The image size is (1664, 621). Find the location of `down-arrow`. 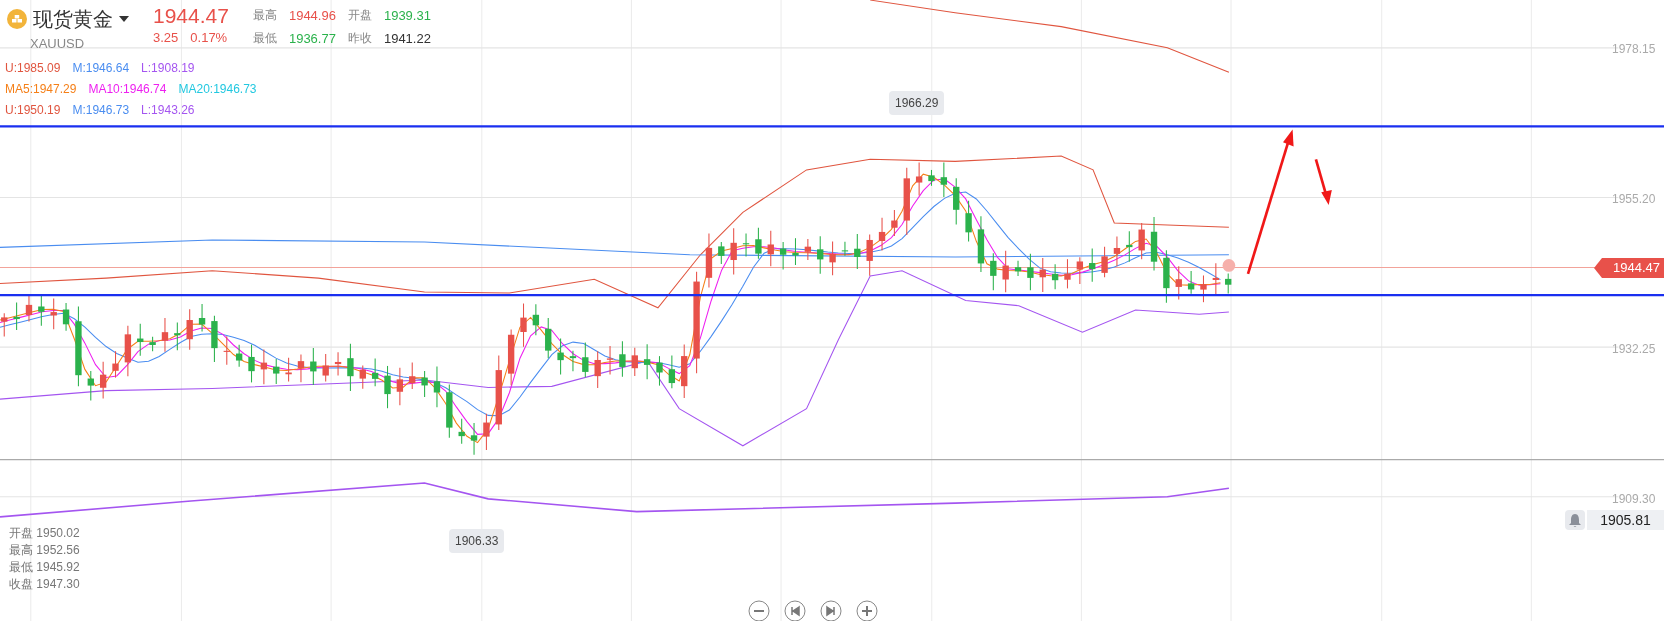

down-arrow is located at coordinates (1323, 181).